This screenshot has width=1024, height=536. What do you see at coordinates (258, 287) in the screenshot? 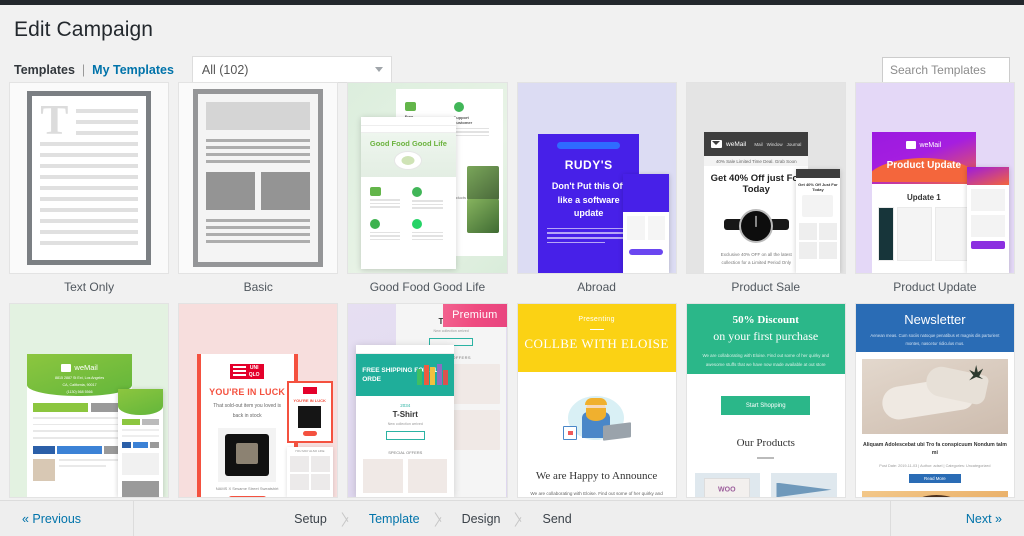
I see `template-name: Basic` at bounding box center [258, 287].